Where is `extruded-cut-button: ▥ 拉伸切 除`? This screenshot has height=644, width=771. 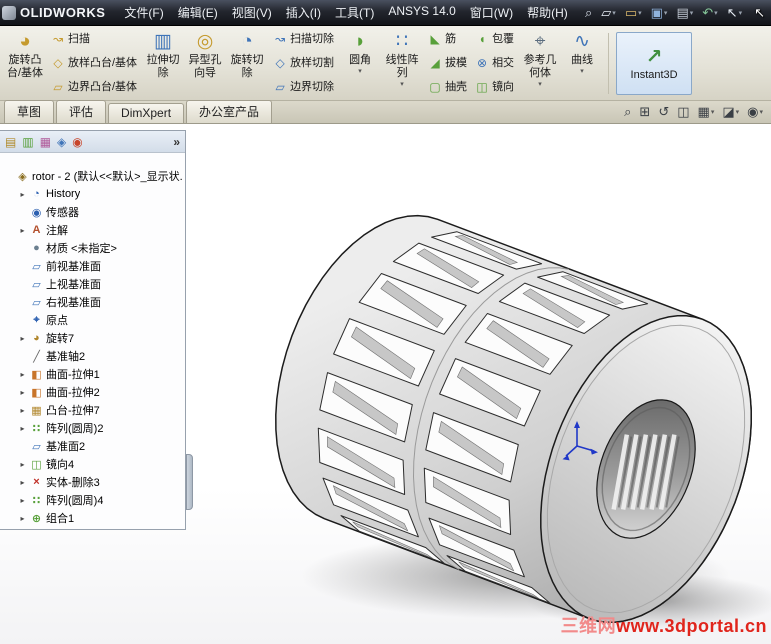
extruded-cut-button: ▥ 拉伸切 除 is located at coordinates (163, 63).